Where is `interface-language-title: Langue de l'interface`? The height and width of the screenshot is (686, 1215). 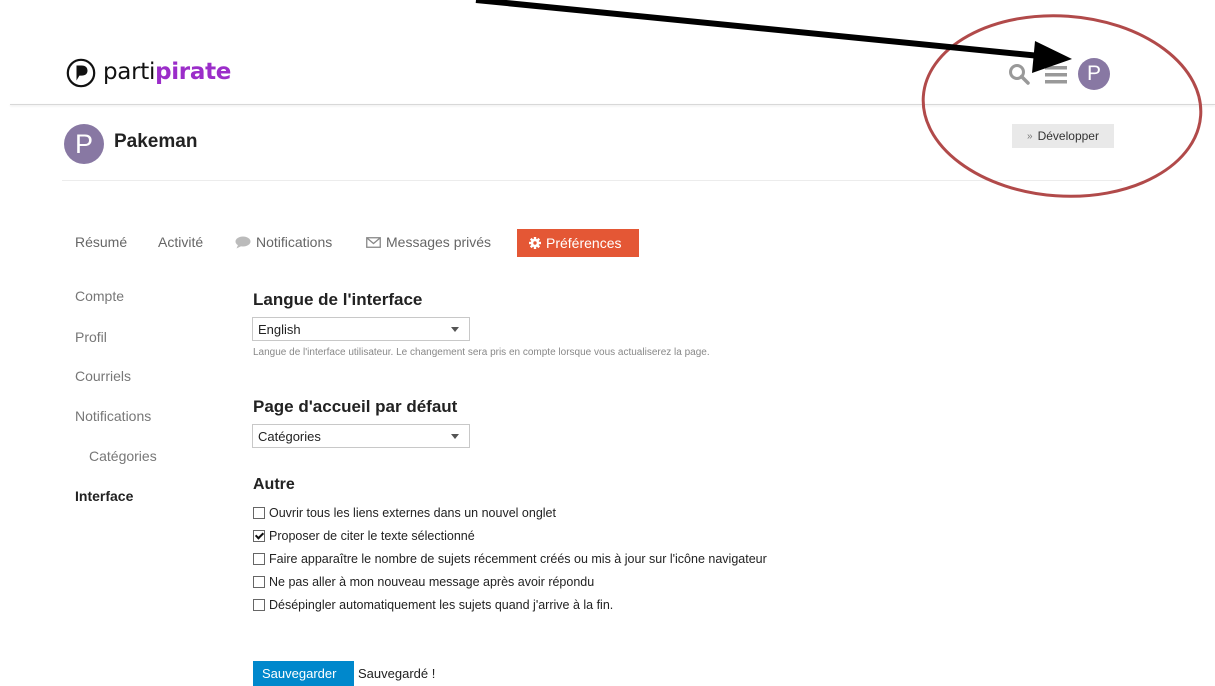 interface-language-title: Langue de l'interface is located at coordinates (338, 299).